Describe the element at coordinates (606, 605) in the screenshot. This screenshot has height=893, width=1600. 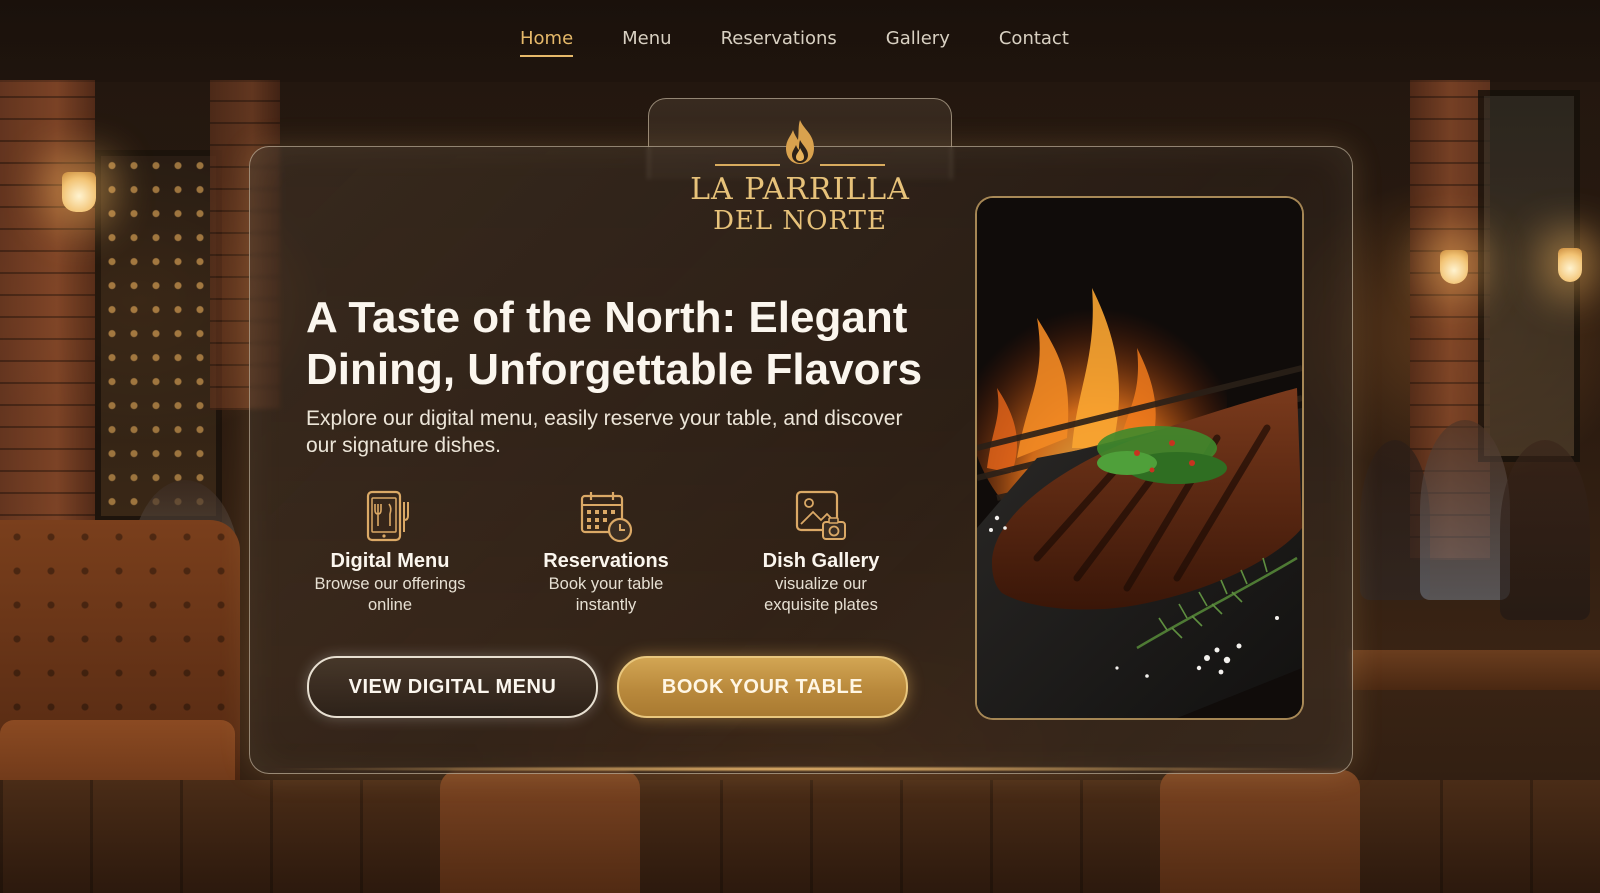
I see `feature-desc: instantly` at that location.